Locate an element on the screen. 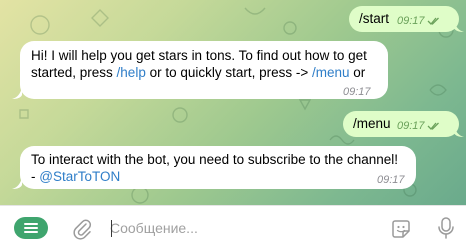 Image resolution: width=466 pixels, height=249 pixels. message-text: started, press is located at coordinates (74, 72).